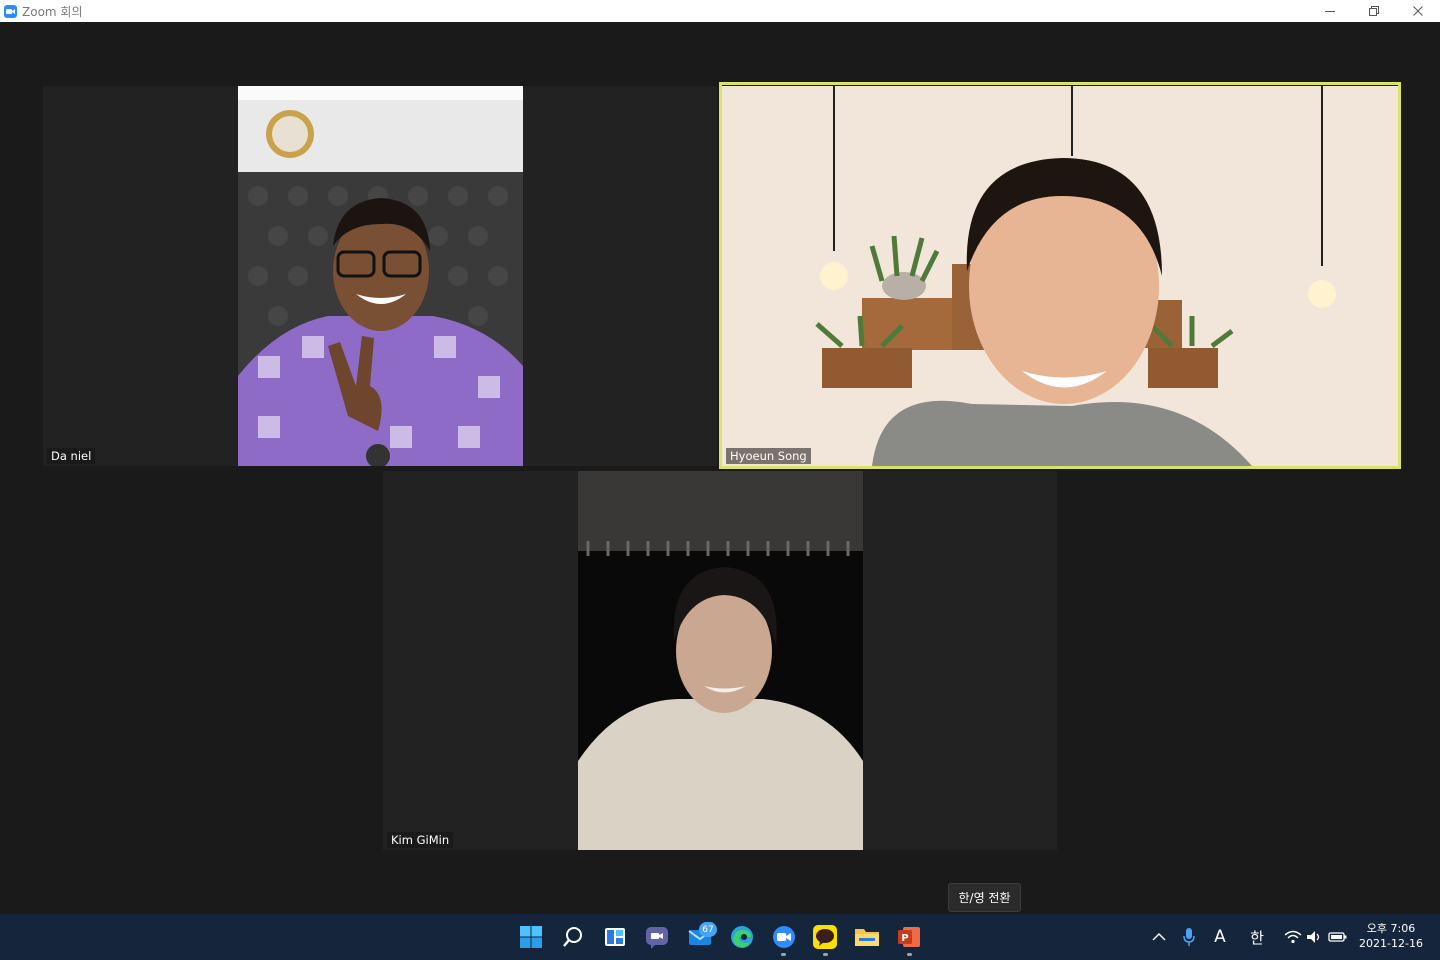  I want to click on powerpoint-running-indicator, so click(909, 954).